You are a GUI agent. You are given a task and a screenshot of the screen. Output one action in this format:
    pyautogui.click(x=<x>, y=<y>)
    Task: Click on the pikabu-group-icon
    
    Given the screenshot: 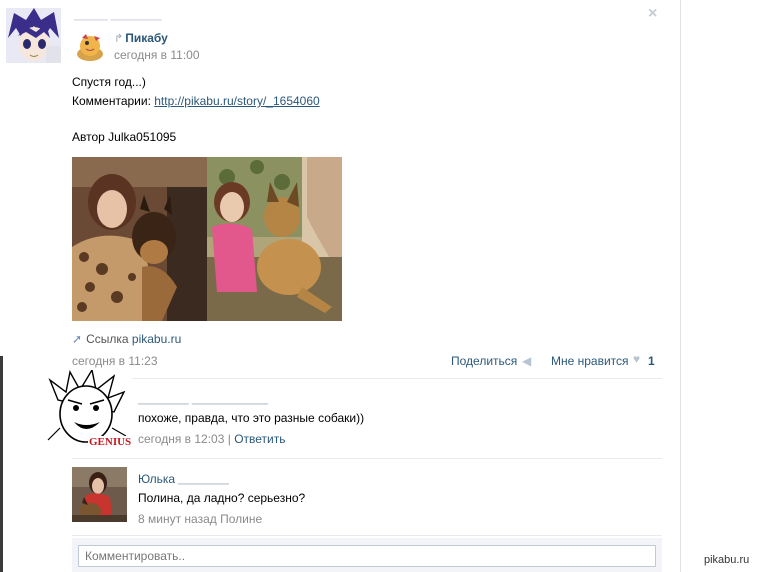 What is the action you would take?
    pyautogui.click(x=90, y=47)
    